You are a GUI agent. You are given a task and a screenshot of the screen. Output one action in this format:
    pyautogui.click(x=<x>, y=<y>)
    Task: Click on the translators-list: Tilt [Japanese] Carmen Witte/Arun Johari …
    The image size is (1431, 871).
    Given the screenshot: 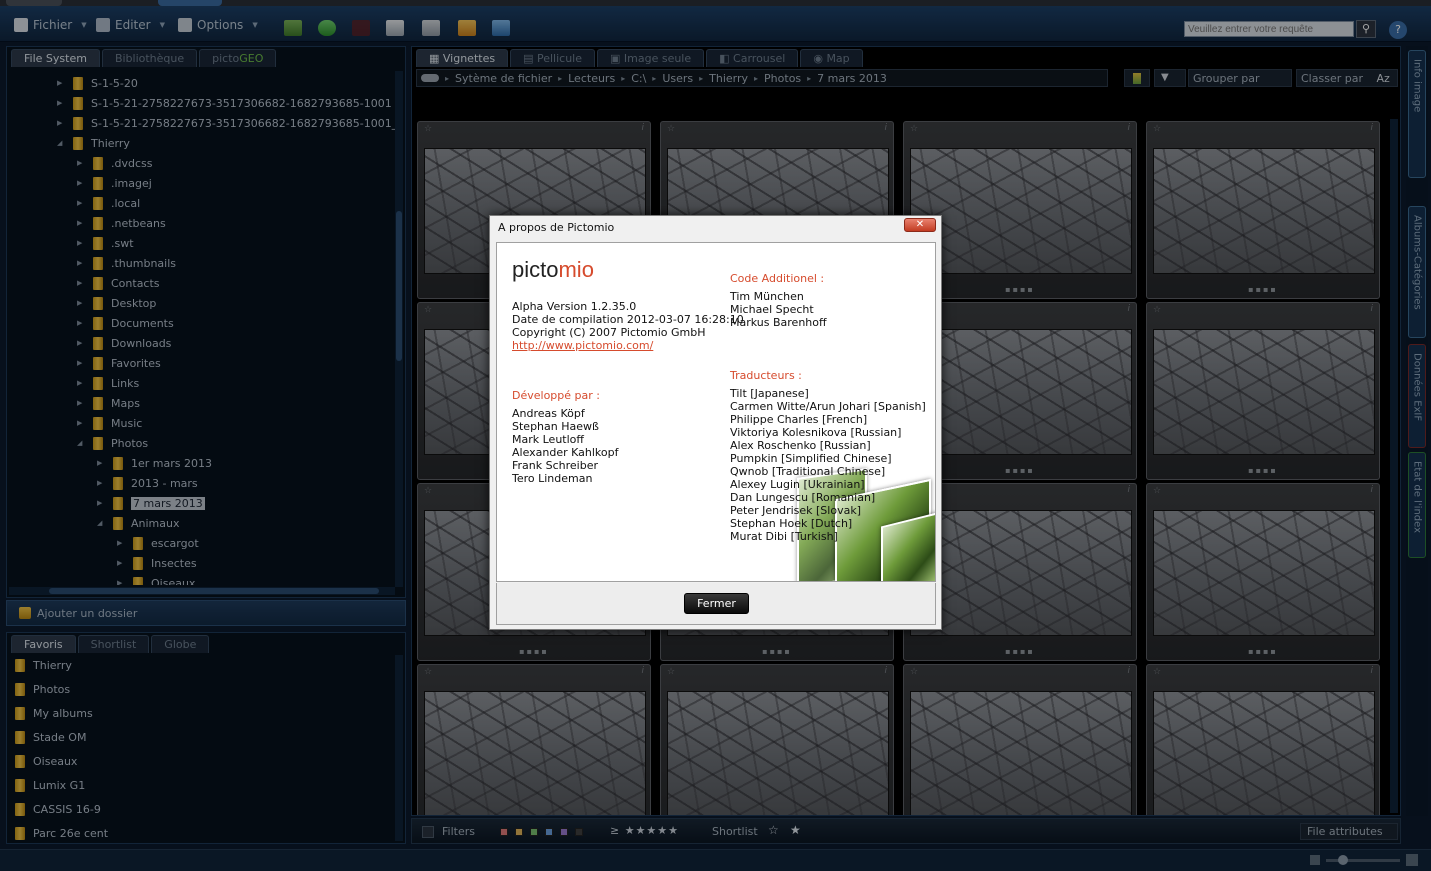 What is the action you would take?
    pyautogui.click(x=716, y=412)
    